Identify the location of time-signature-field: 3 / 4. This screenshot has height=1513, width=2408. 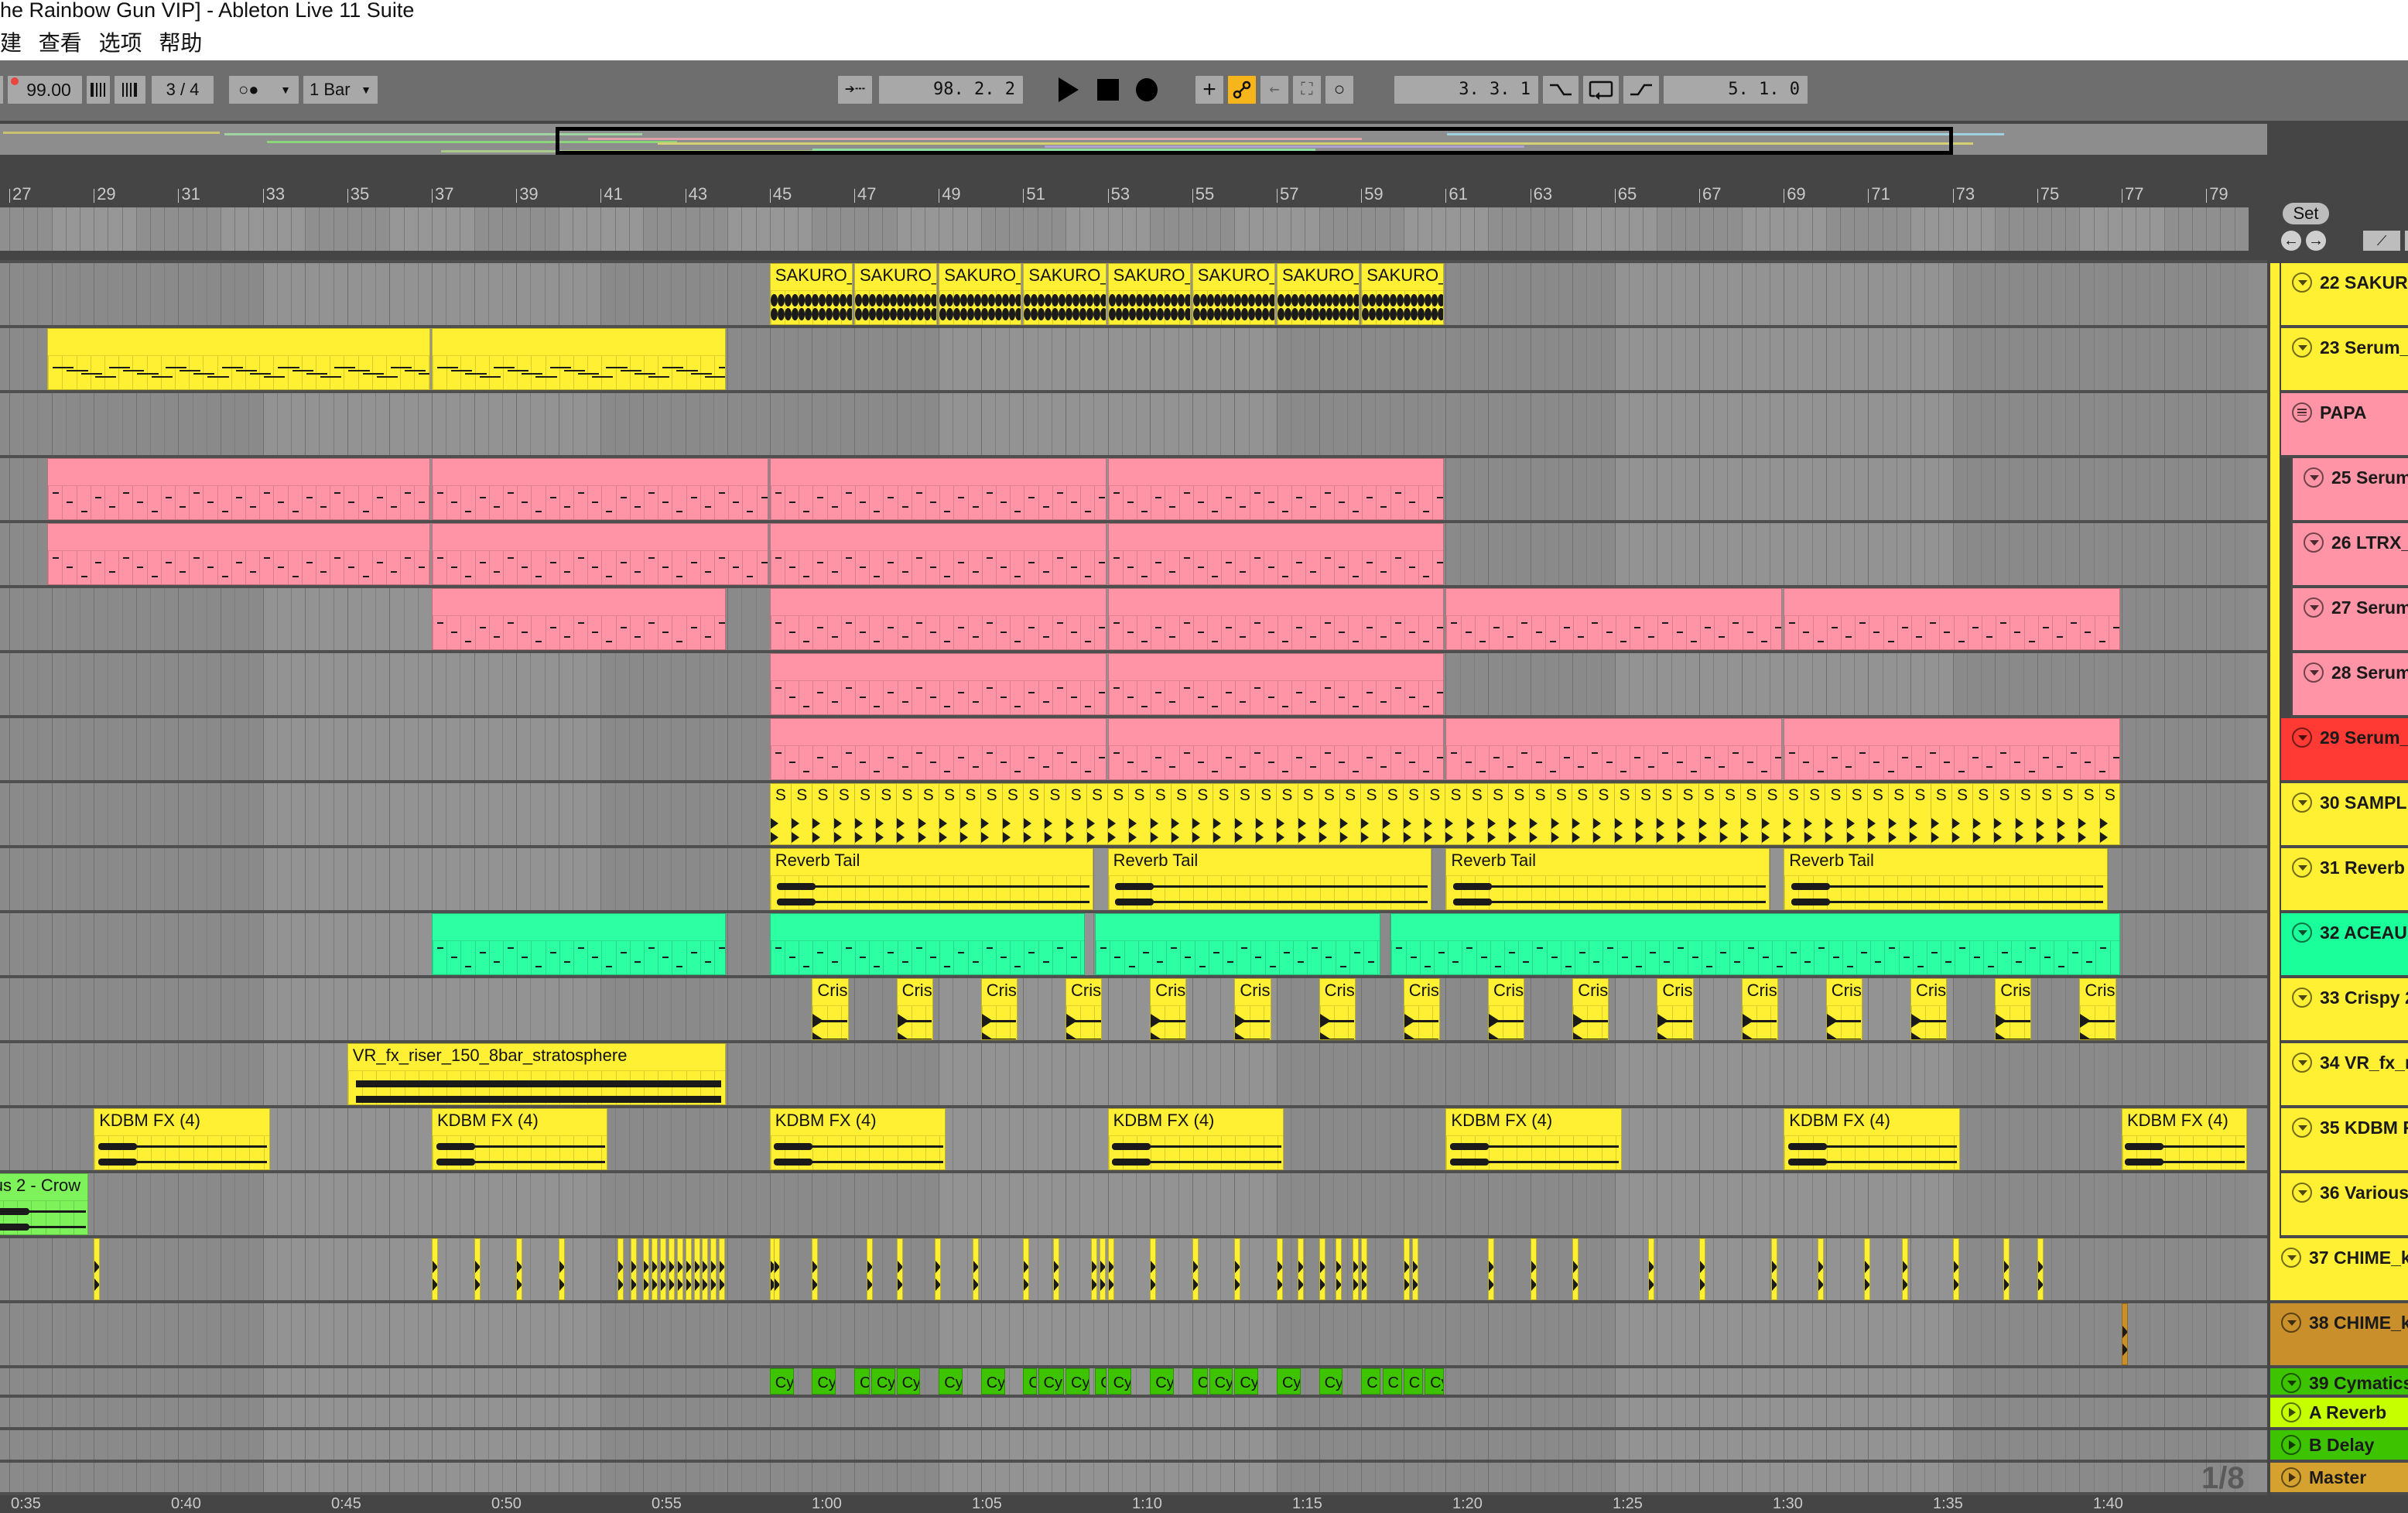
(183, 90).